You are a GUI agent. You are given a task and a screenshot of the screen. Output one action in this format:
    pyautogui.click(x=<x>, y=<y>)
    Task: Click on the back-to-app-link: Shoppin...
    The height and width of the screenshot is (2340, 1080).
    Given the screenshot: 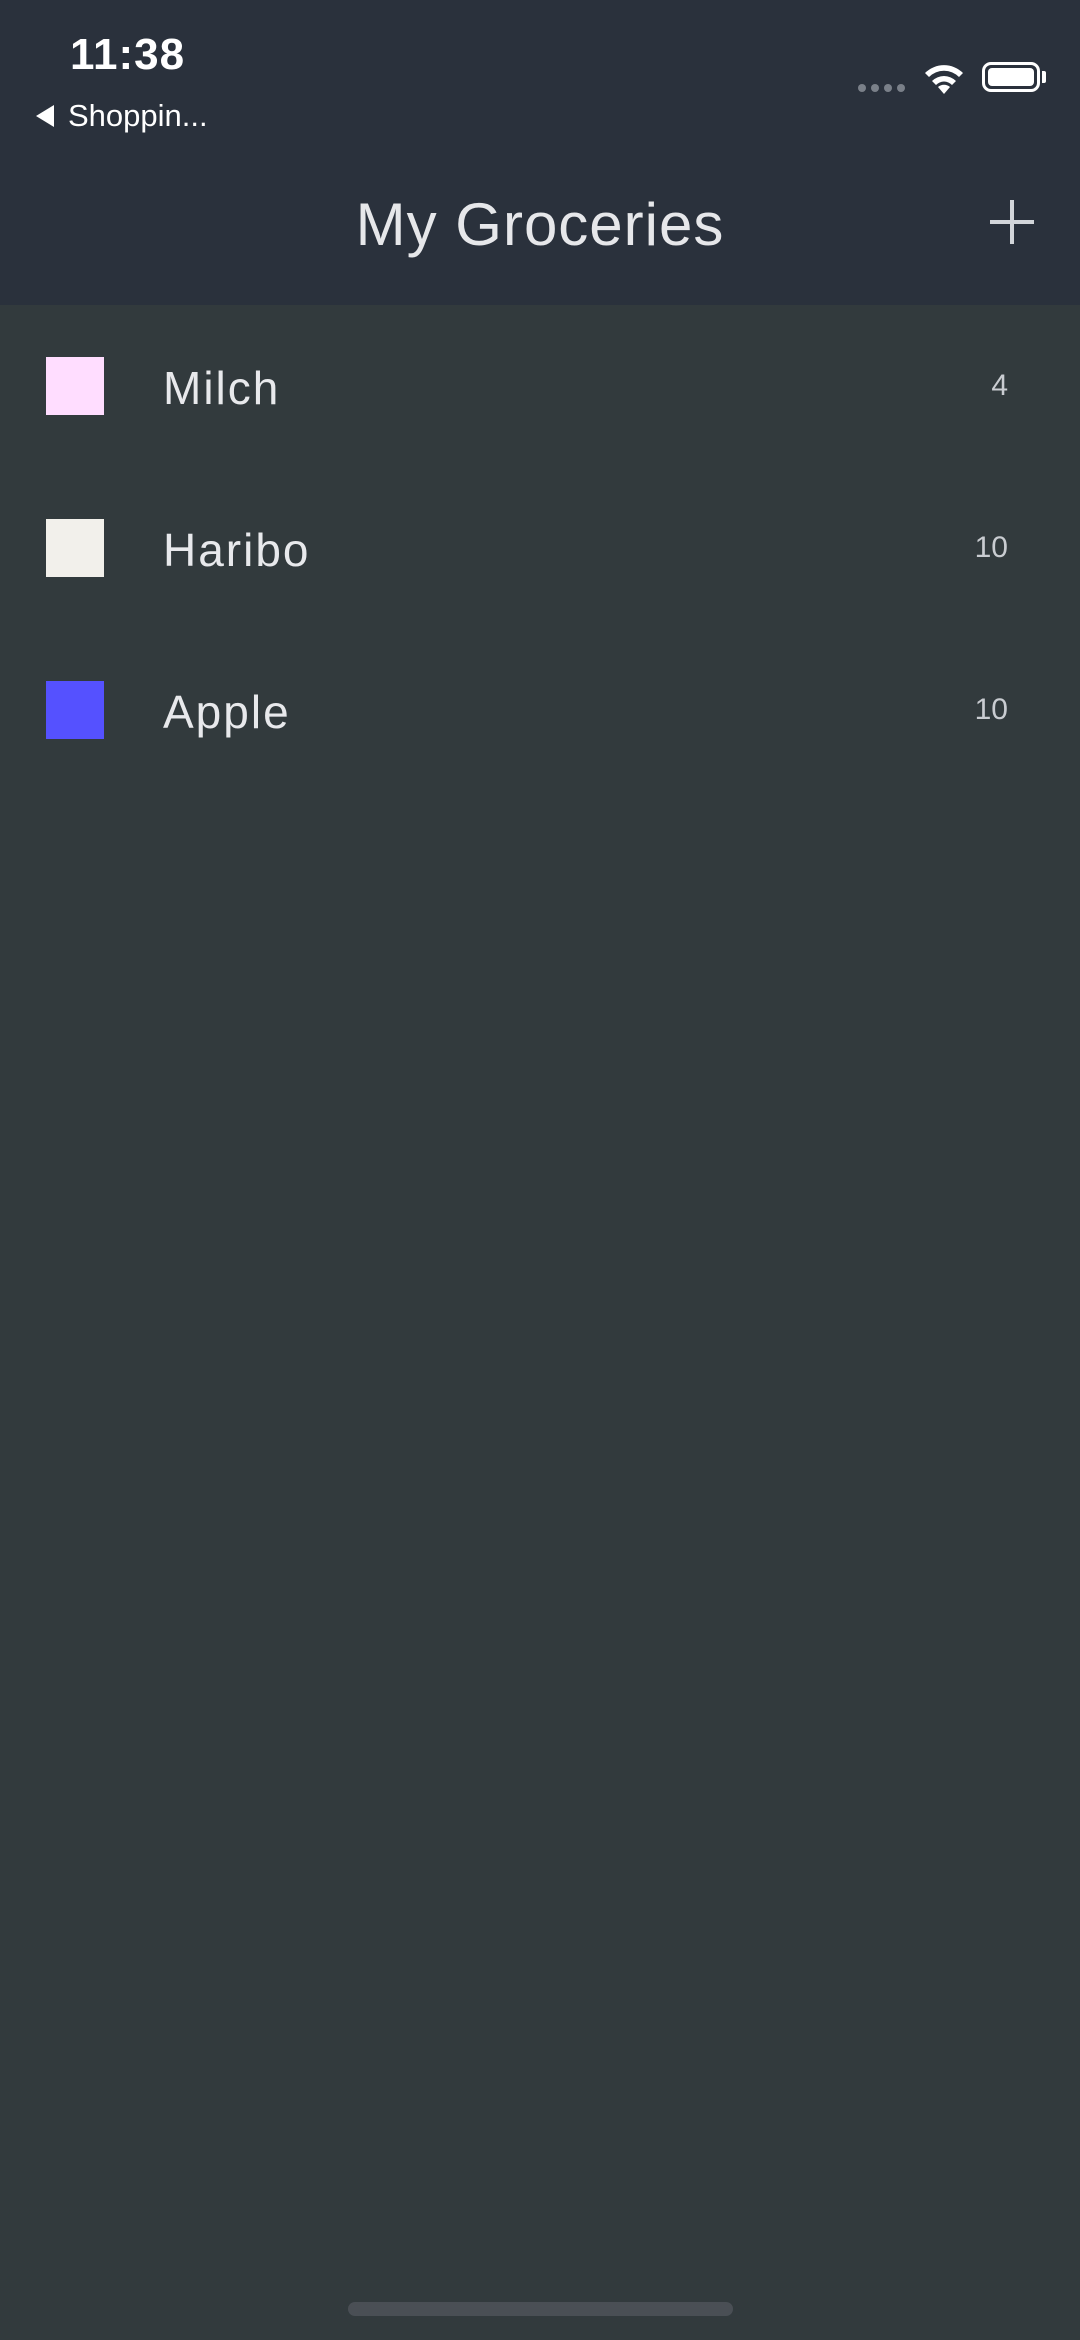 What is the action you would take?
    pyautogui.click(x=122, y=116)
    